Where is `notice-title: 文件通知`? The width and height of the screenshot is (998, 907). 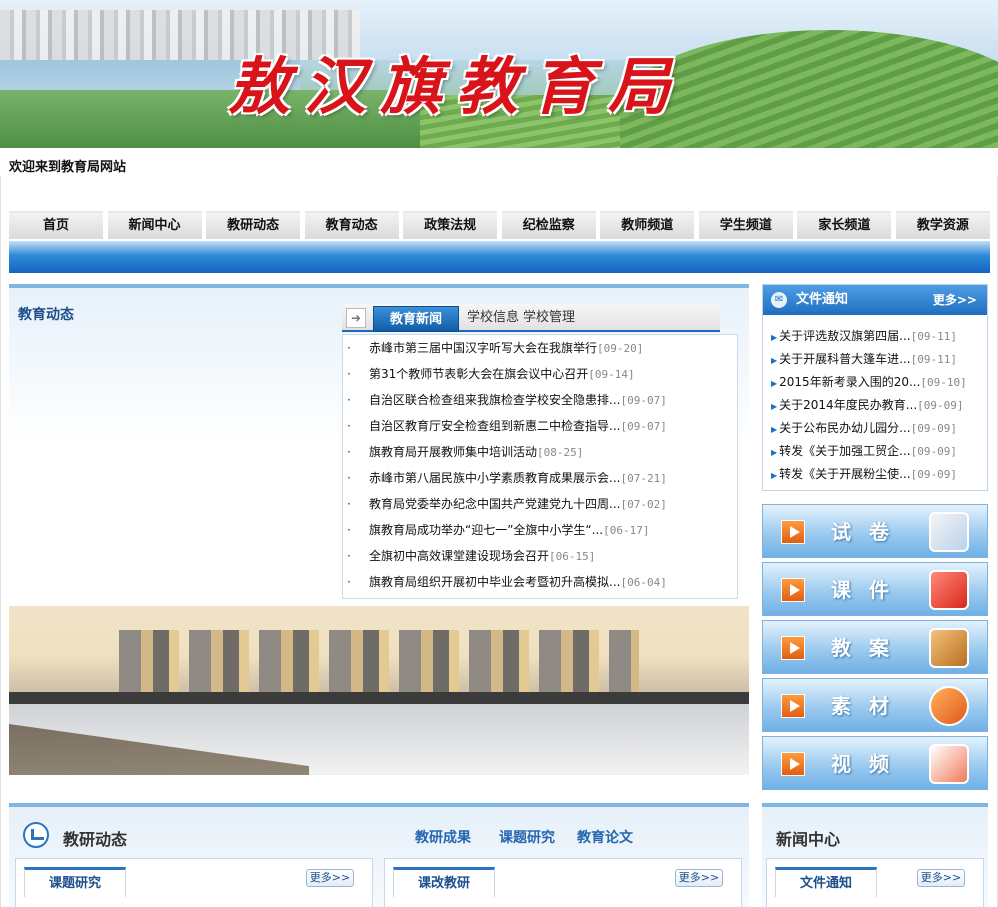 notice-title: 文件通知 is located at coordinates (822, 299).